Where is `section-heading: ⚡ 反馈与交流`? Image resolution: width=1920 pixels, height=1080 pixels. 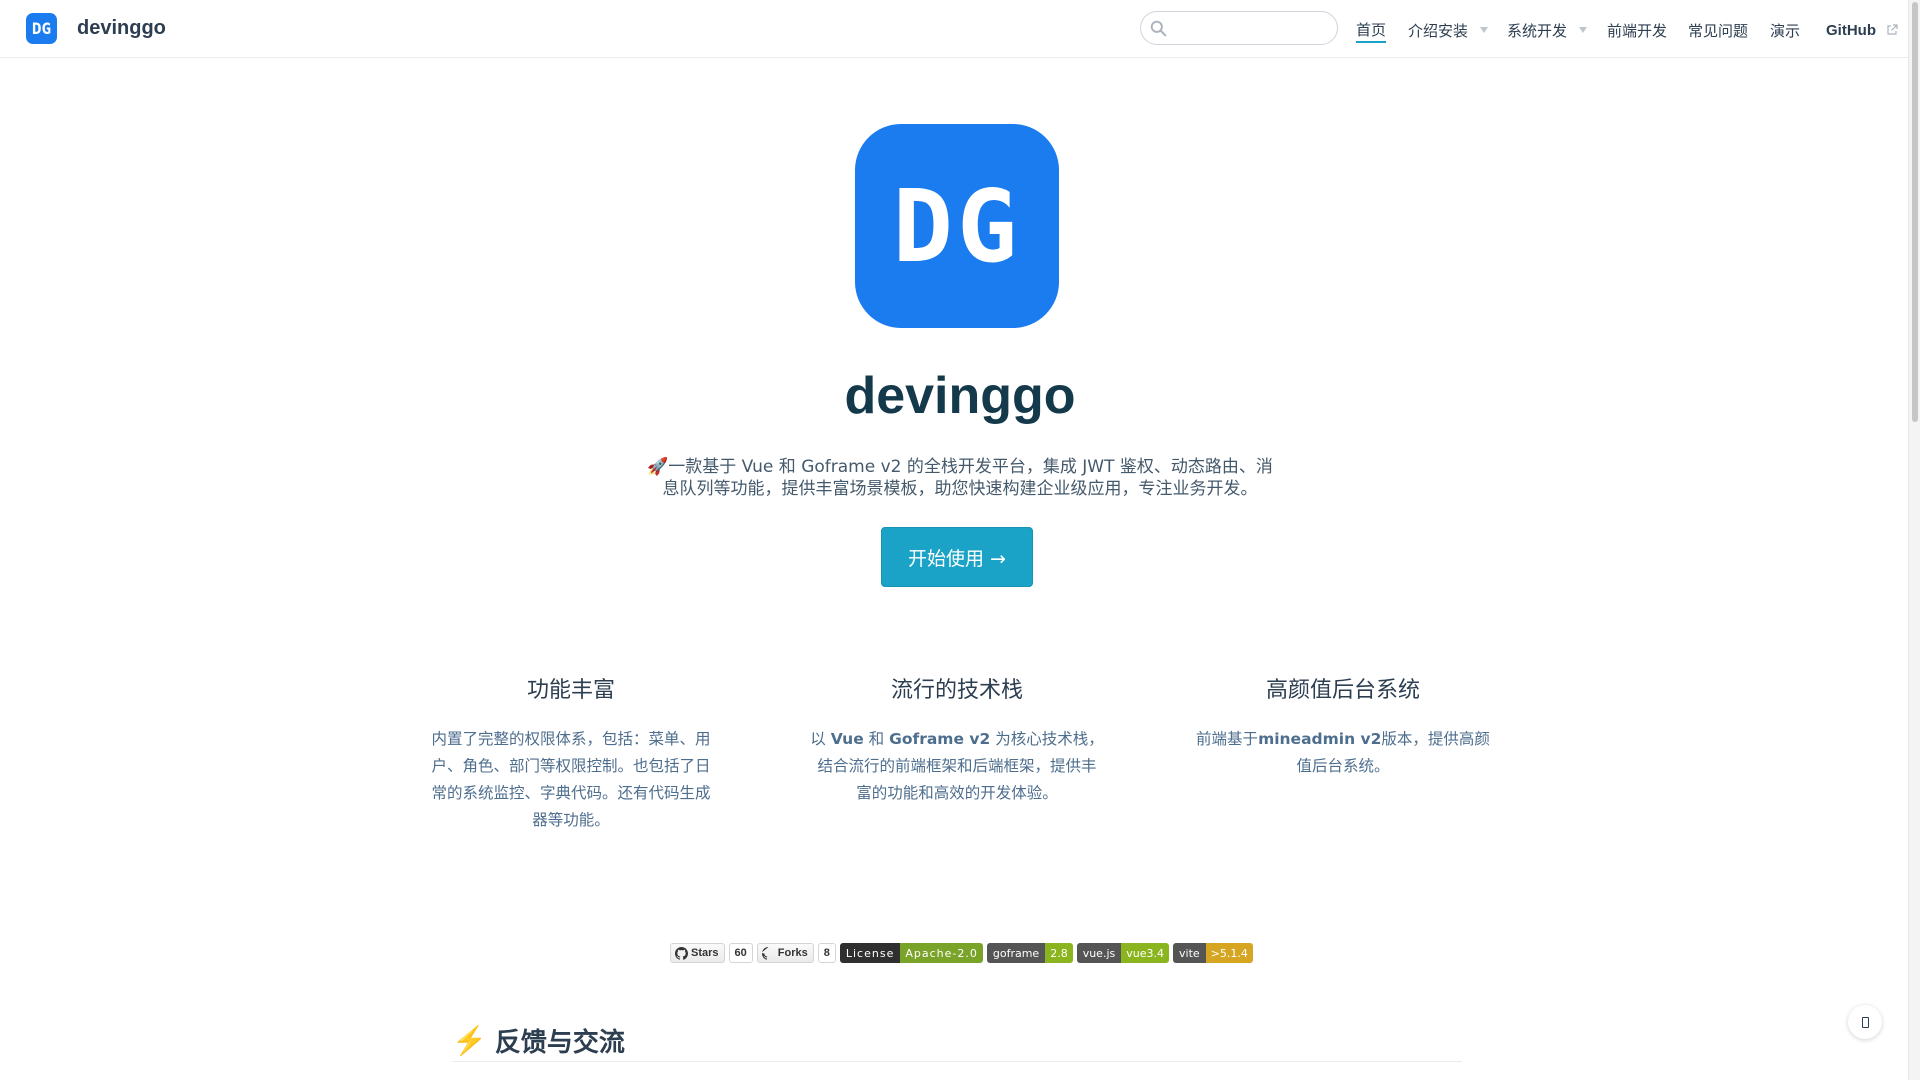 section-heading: ⚡ 反馈与交流 is located at coordinates (957, 1040).